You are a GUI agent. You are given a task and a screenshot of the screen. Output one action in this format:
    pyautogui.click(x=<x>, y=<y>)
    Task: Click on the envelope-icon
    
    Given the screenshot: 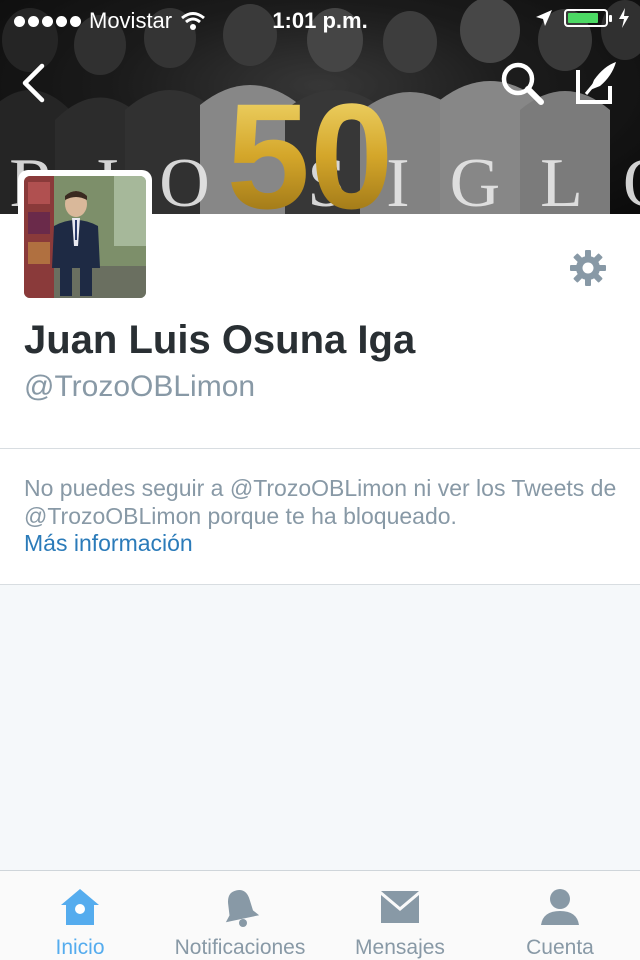 What is the action you would take?
    pyautogui.click(x=400, y=906)
    